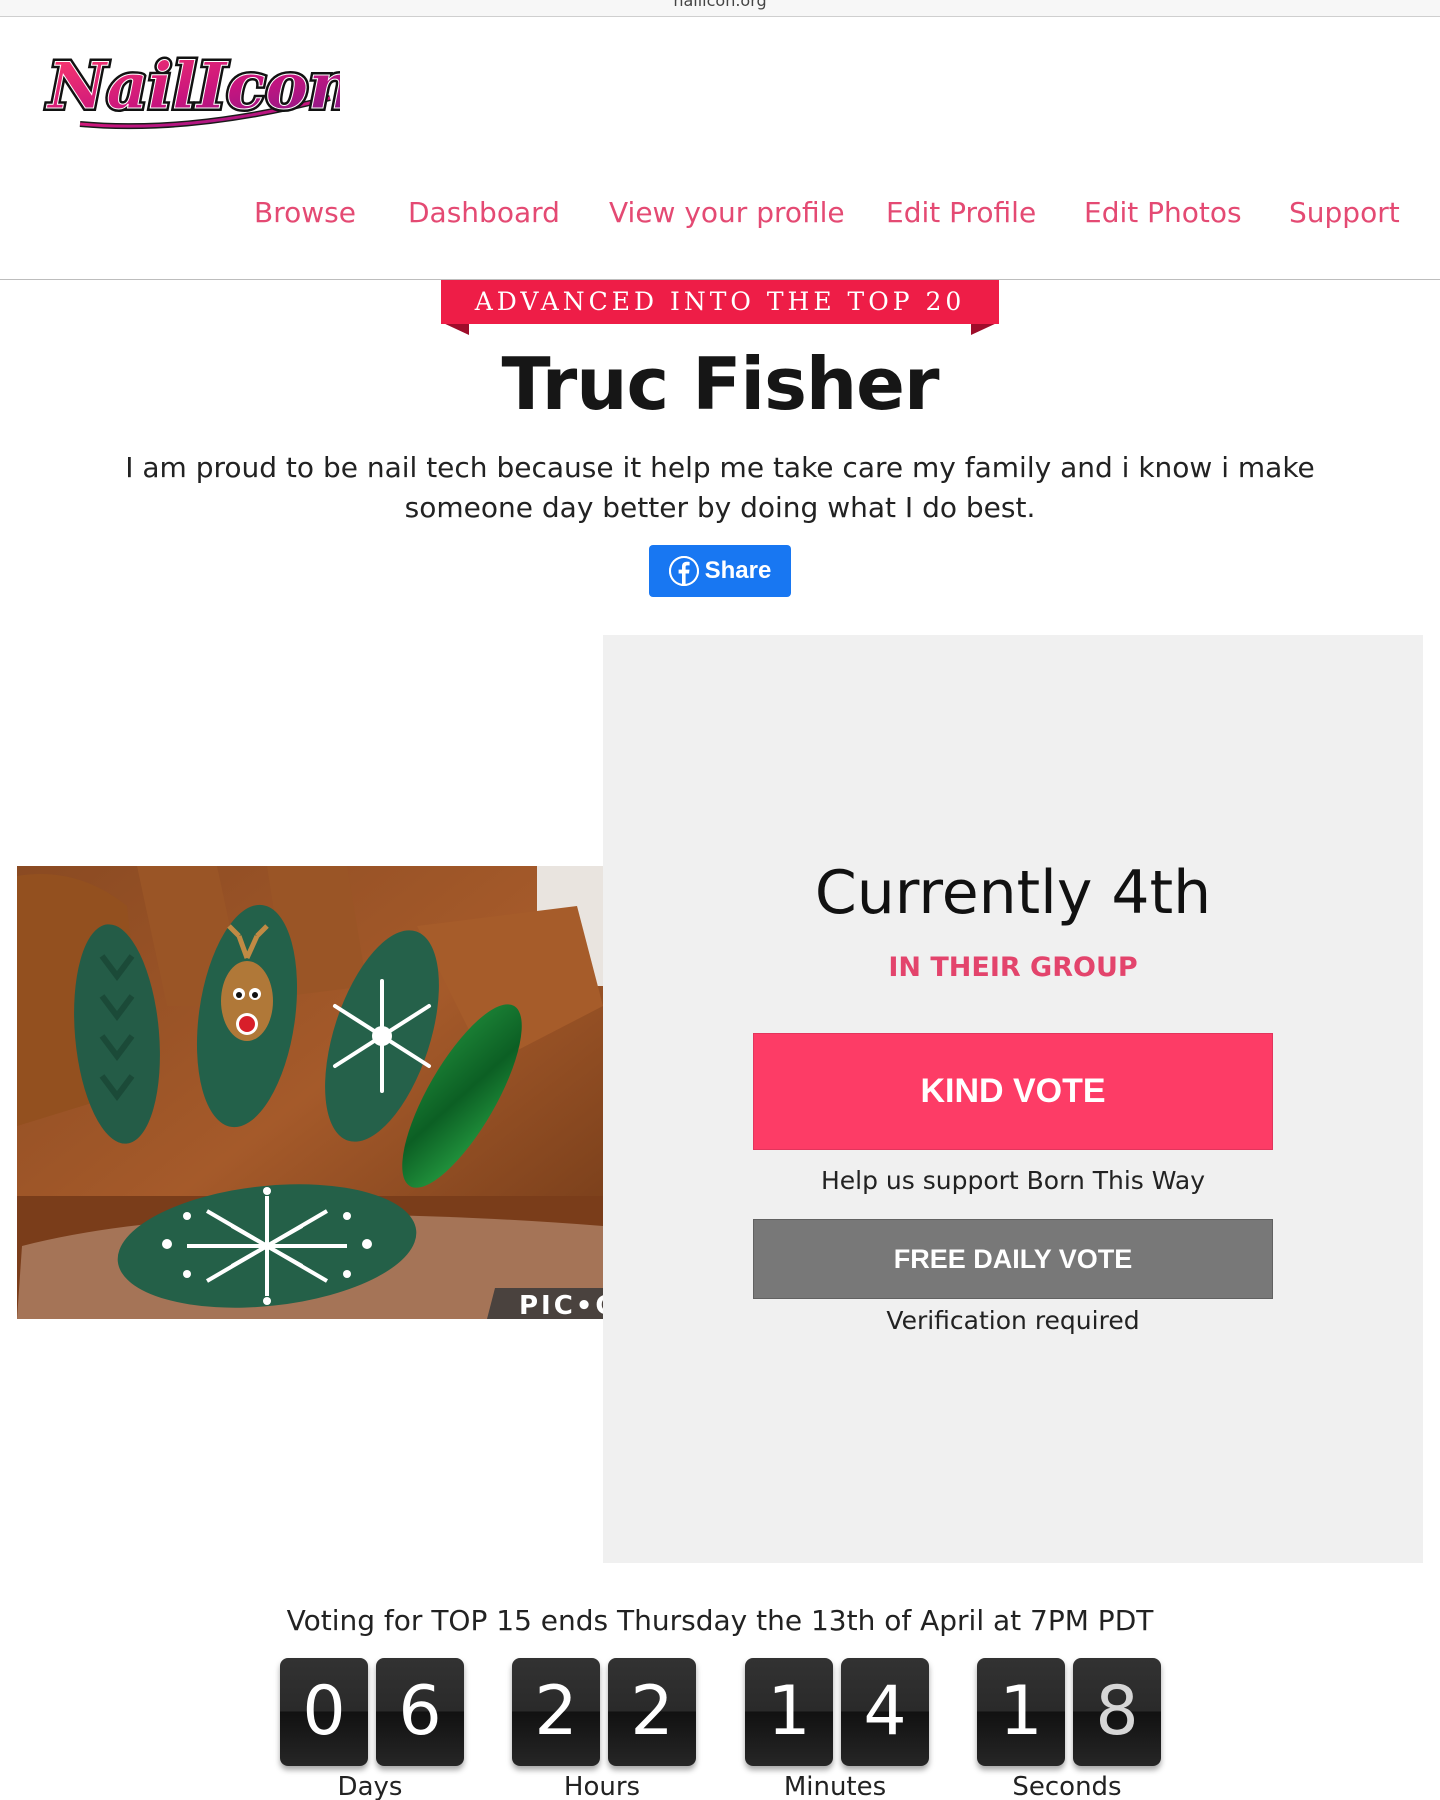 Image resolution: width=1440 pixels, height=1800 pixels. What do you see at coordinates (1013, 967) in the screenshot?
I see `rank-group-label: IN THEIR GROUP` at bounding box center [1013, 967].